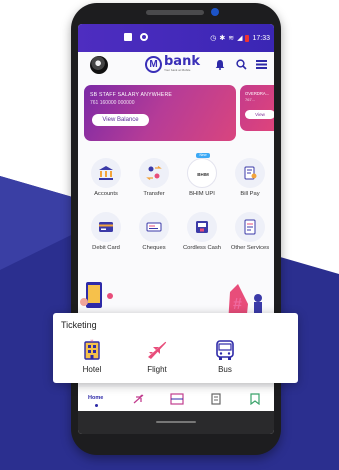 This screenshot has height=470, width=339. Describe the element at coordinates (154, 248) in the screenshot. I see `service-label: Cheques` at that location.